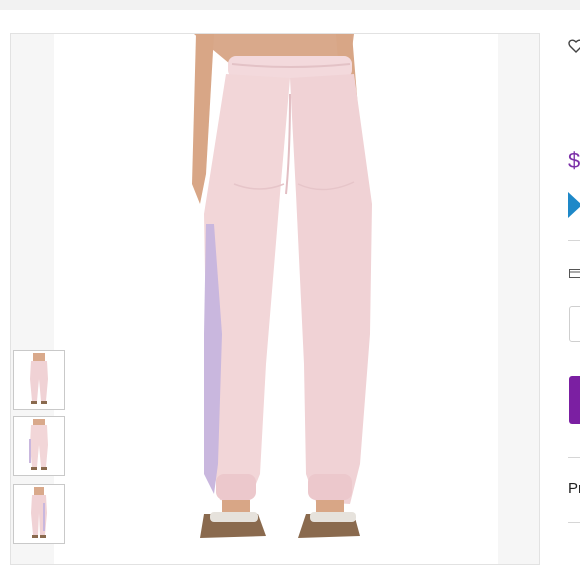 This screenshot has width=580, height=580. I want to click on thumbnail-side-image, so click(39, 512).